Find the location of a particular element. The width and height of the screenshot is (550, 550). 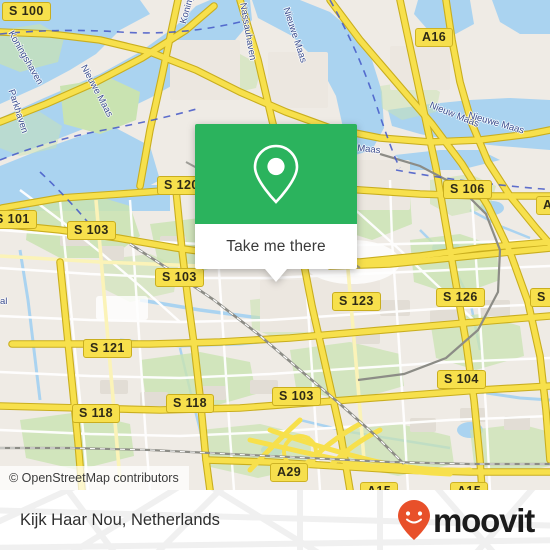

place-name-label: Kijk Haar Nou, Netherlands is located at coordinates (120, 520).